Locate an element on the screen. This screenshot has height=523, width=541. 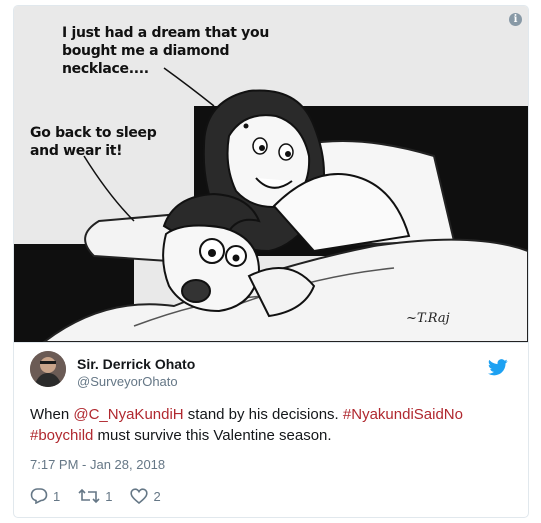
avatar is located at coordinates (48, 369).